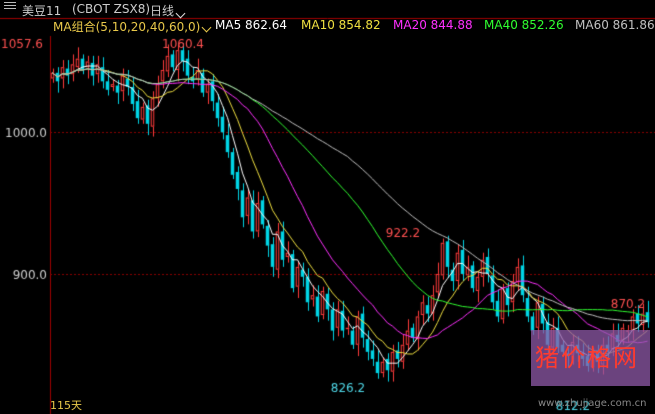 The image size is (655, 414). What do you see at coordinates (341, 25) in the screenshot?
I see `ma10-value: MA10 854.82` at bounding box center [341, 25].